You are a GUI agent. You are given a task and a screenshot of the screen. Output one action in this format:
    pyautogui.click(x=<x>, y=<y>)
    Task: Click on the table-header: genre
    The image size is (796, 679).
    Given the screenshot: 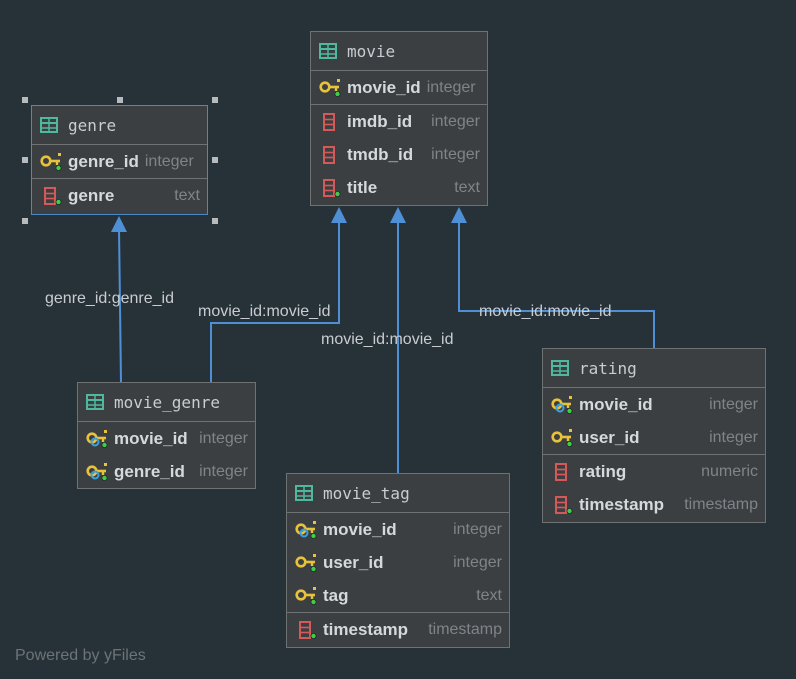 What is the action you would take?
    pyautogui.click(x=119, y=125)
    